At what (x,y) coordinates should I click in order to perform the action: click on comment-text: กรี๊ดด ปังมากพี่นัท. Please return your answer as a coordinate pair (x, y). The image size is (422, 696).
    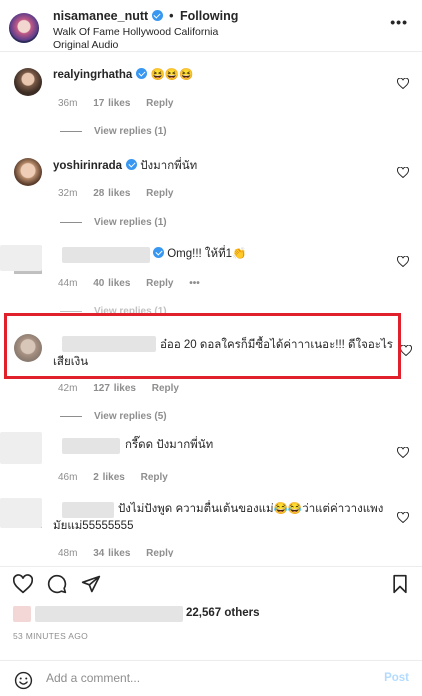
    Looking at the image, I should click on (169, 445).